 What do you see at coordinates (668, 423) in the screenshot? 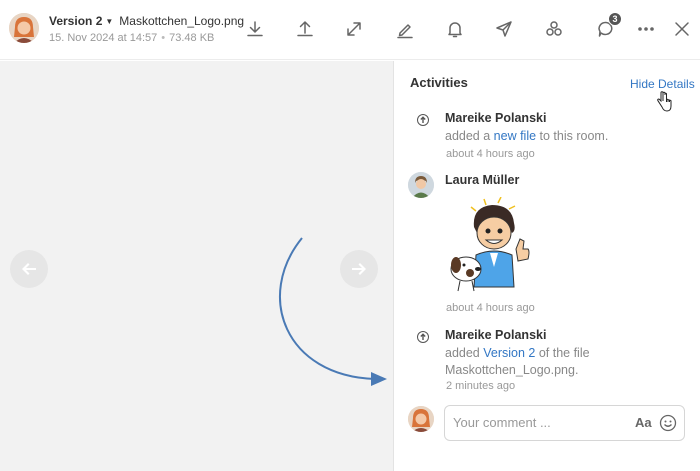
I see `emoji-icon` at bounding box center [668, 423].